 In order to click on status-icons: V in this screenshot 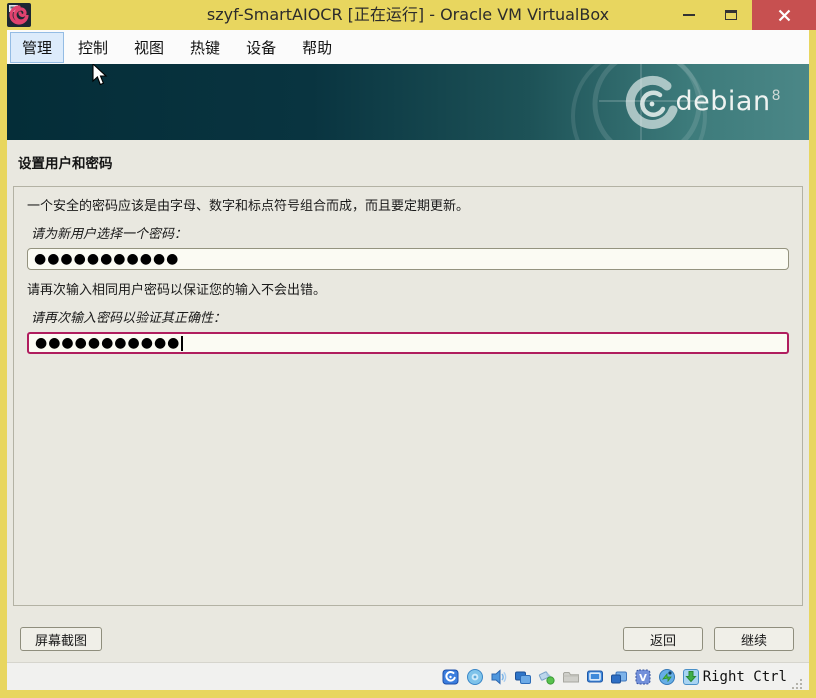, I will do `click(571, 677)`.